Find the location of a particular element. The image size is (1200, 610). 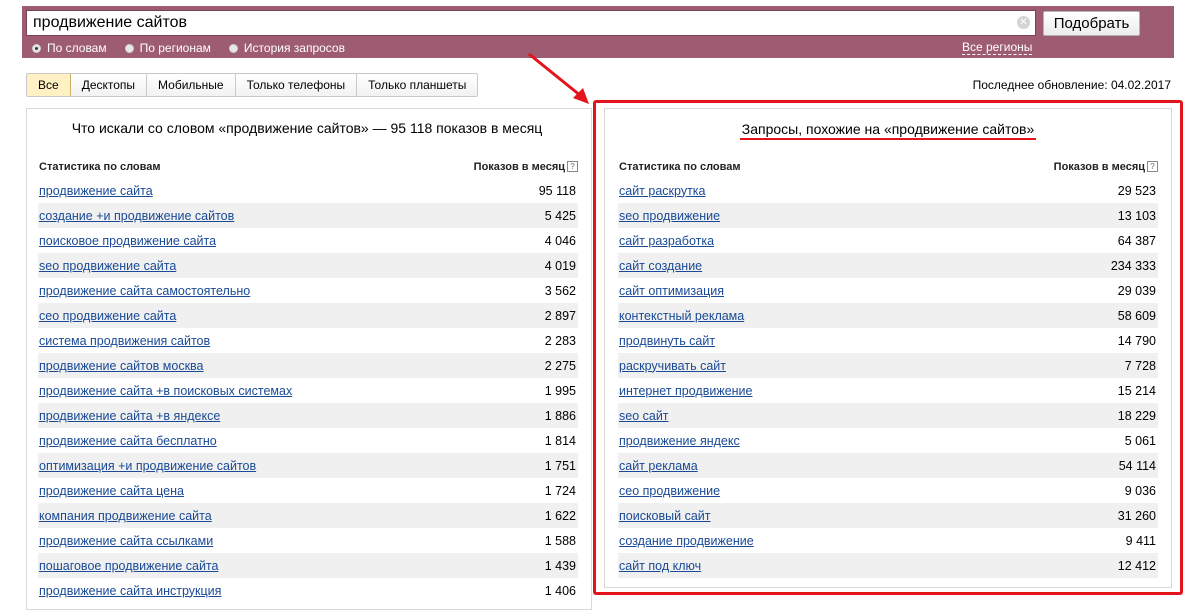

phrase-link: компания продвижение сайта is located at coordinates (125, 516).